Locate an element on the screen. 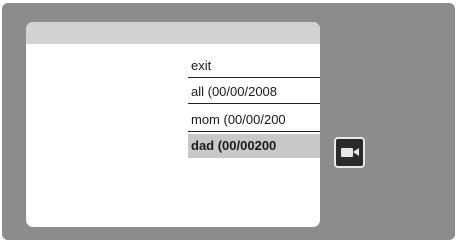  camera-lens-icon is located at coordinates (356, 152).